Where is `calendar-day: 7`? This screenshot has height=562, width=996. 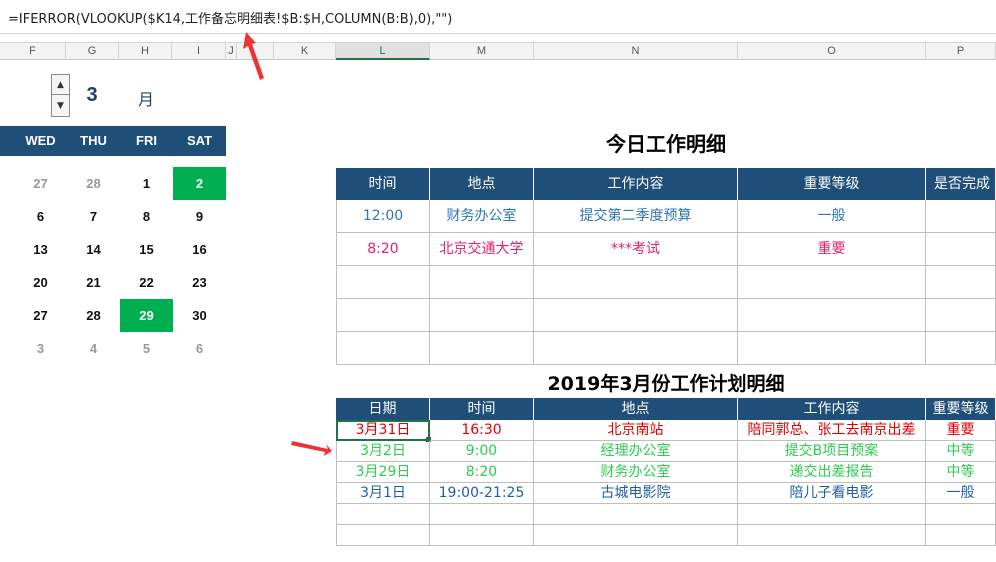 calendar-day: 7 is located at coordinates (93, 216).